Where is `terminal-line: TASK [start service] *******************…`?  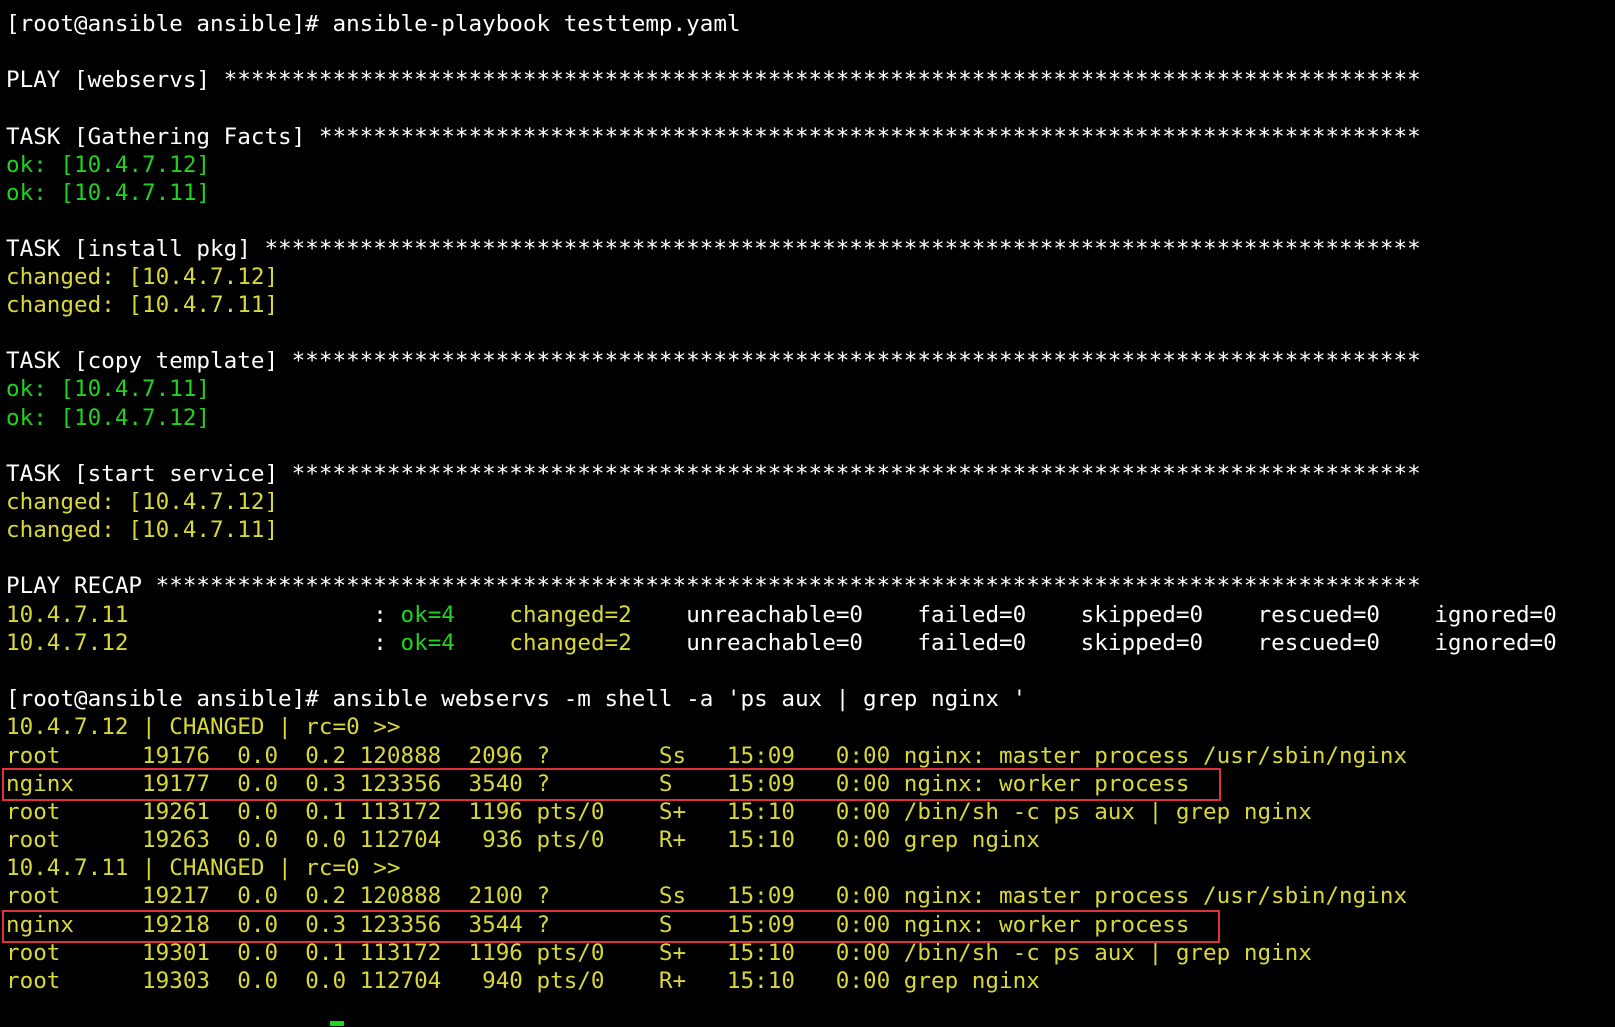
terminal-line: TASK [start service] *******************… is located at coordinates (713, 474).